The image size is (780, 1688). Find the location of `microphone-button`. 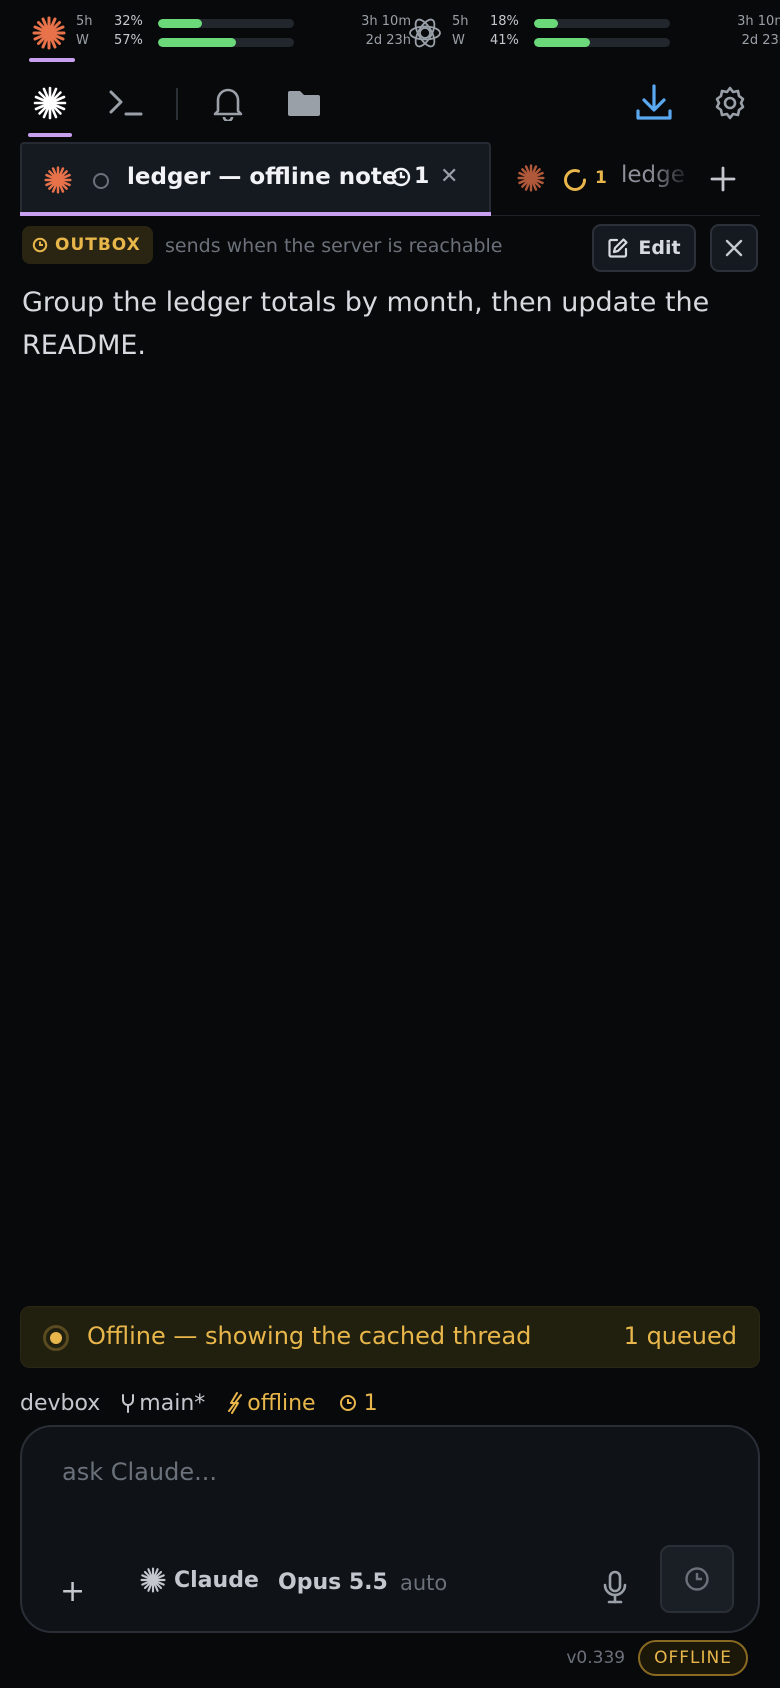

microphone-button is located at coordinates (615, 1587).